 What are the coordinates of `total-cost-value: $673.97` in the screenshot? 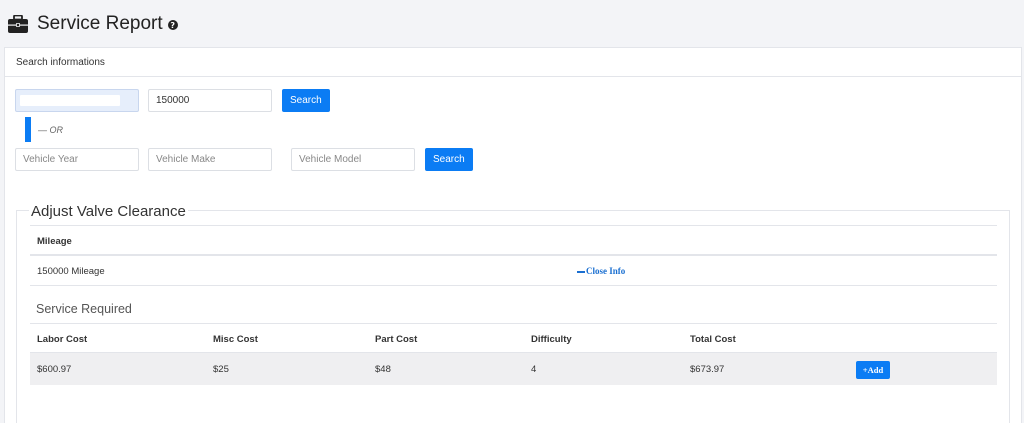 It's located at (707, 369).